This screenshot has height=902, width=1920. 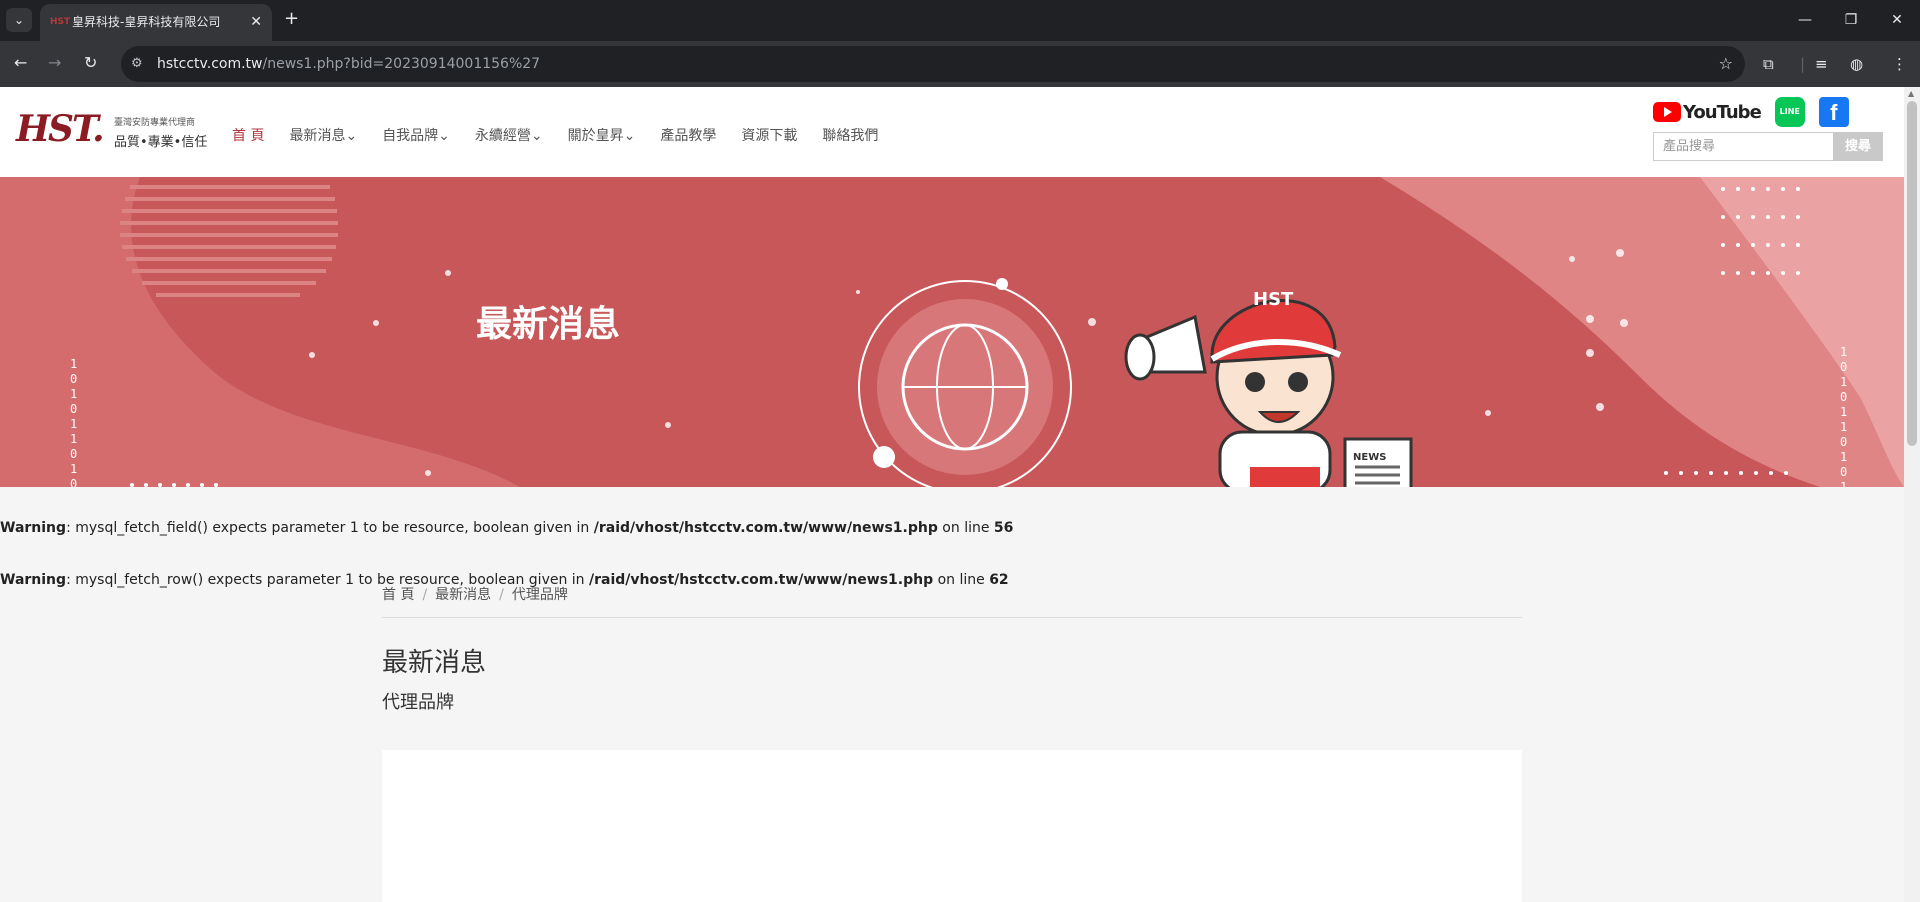 What do you see at coordinates (229, 241) in the screenshot?
I see `banner-stripes-left` at bounding box center [229, 241].